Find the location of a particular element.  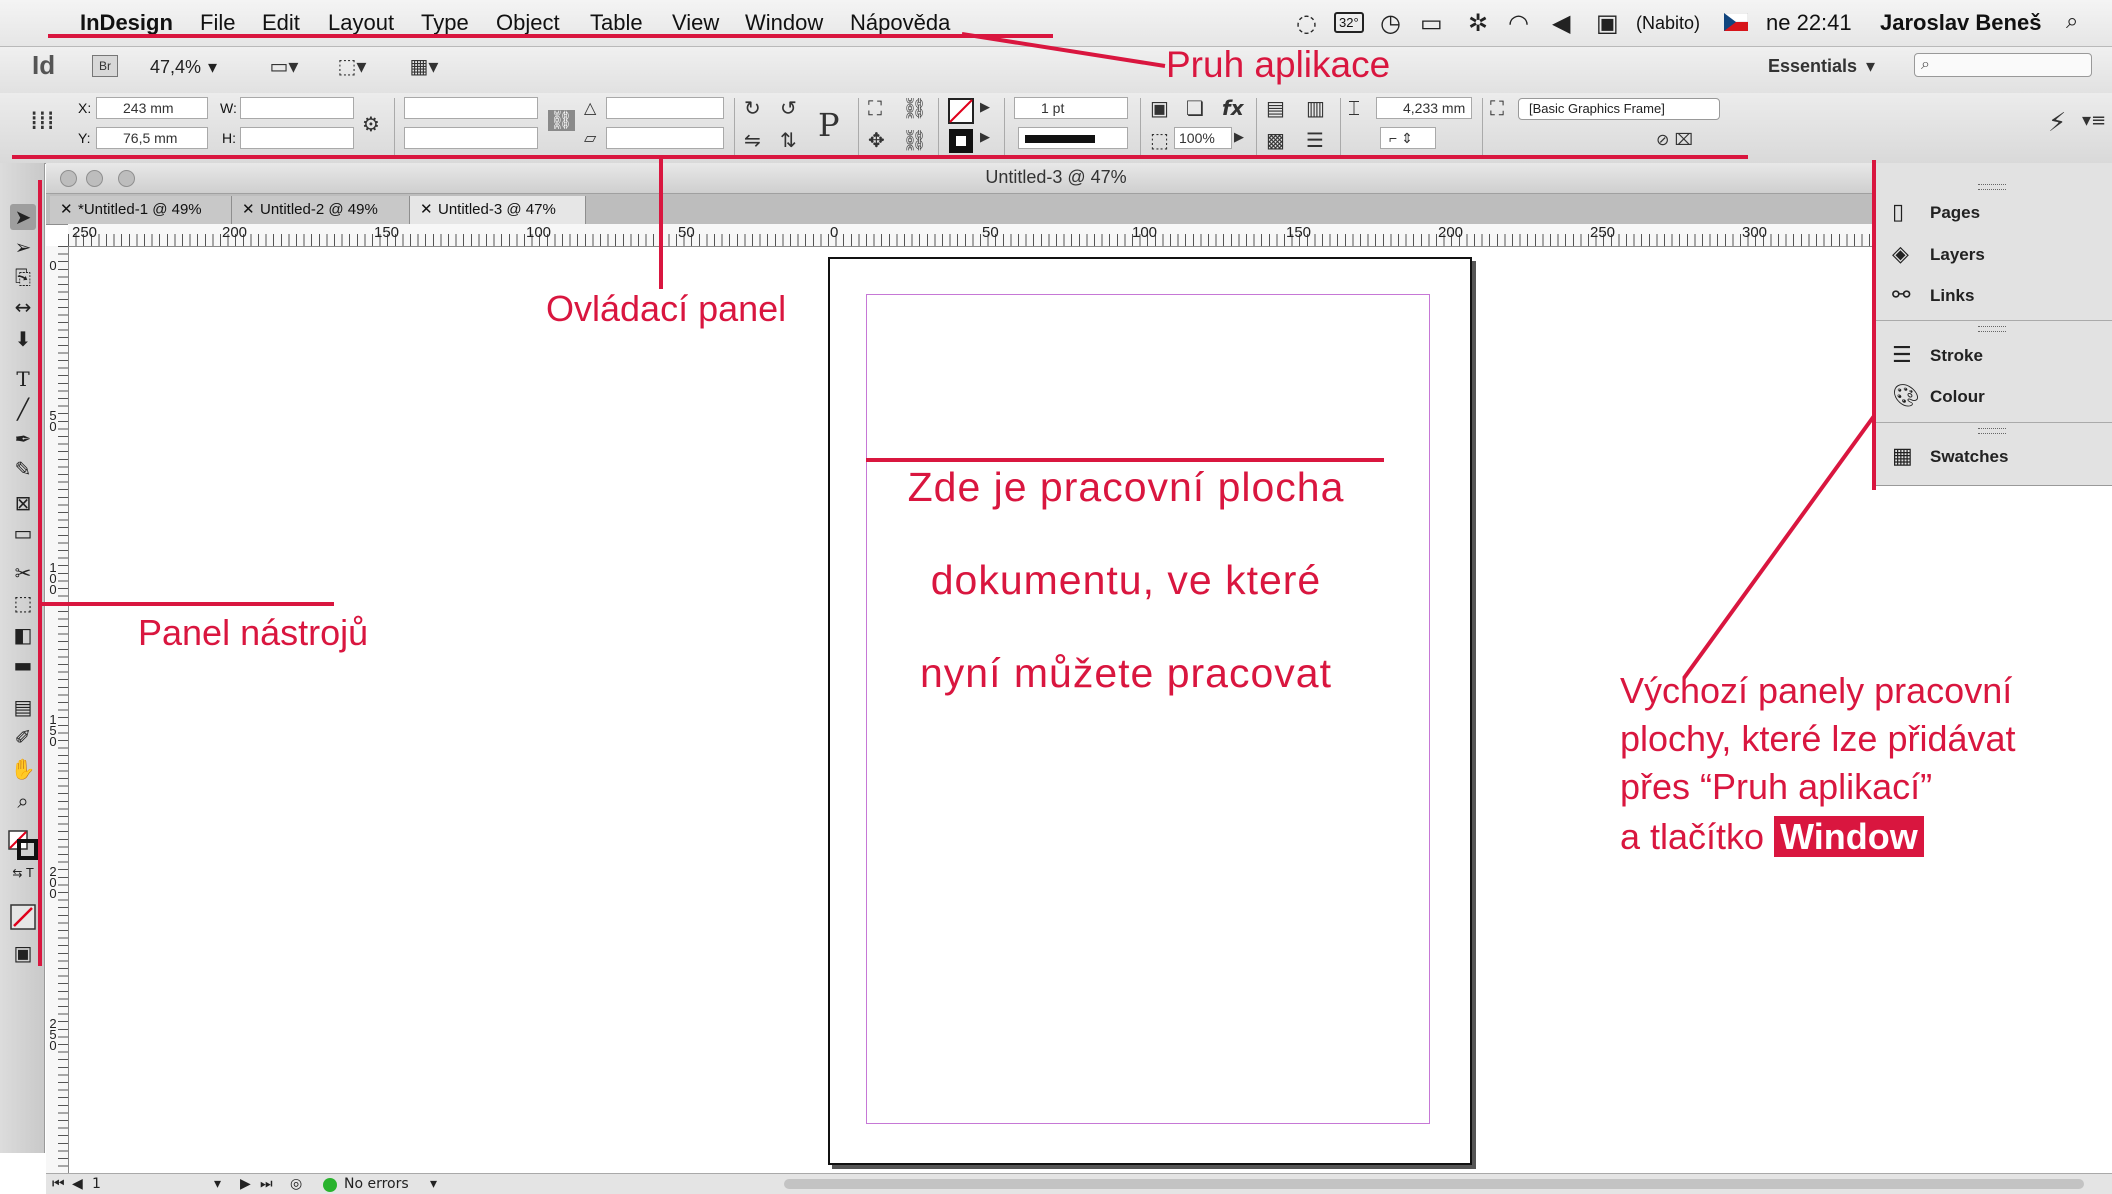

open-page-icon: ◎ is located at coordinates (296, 1184).